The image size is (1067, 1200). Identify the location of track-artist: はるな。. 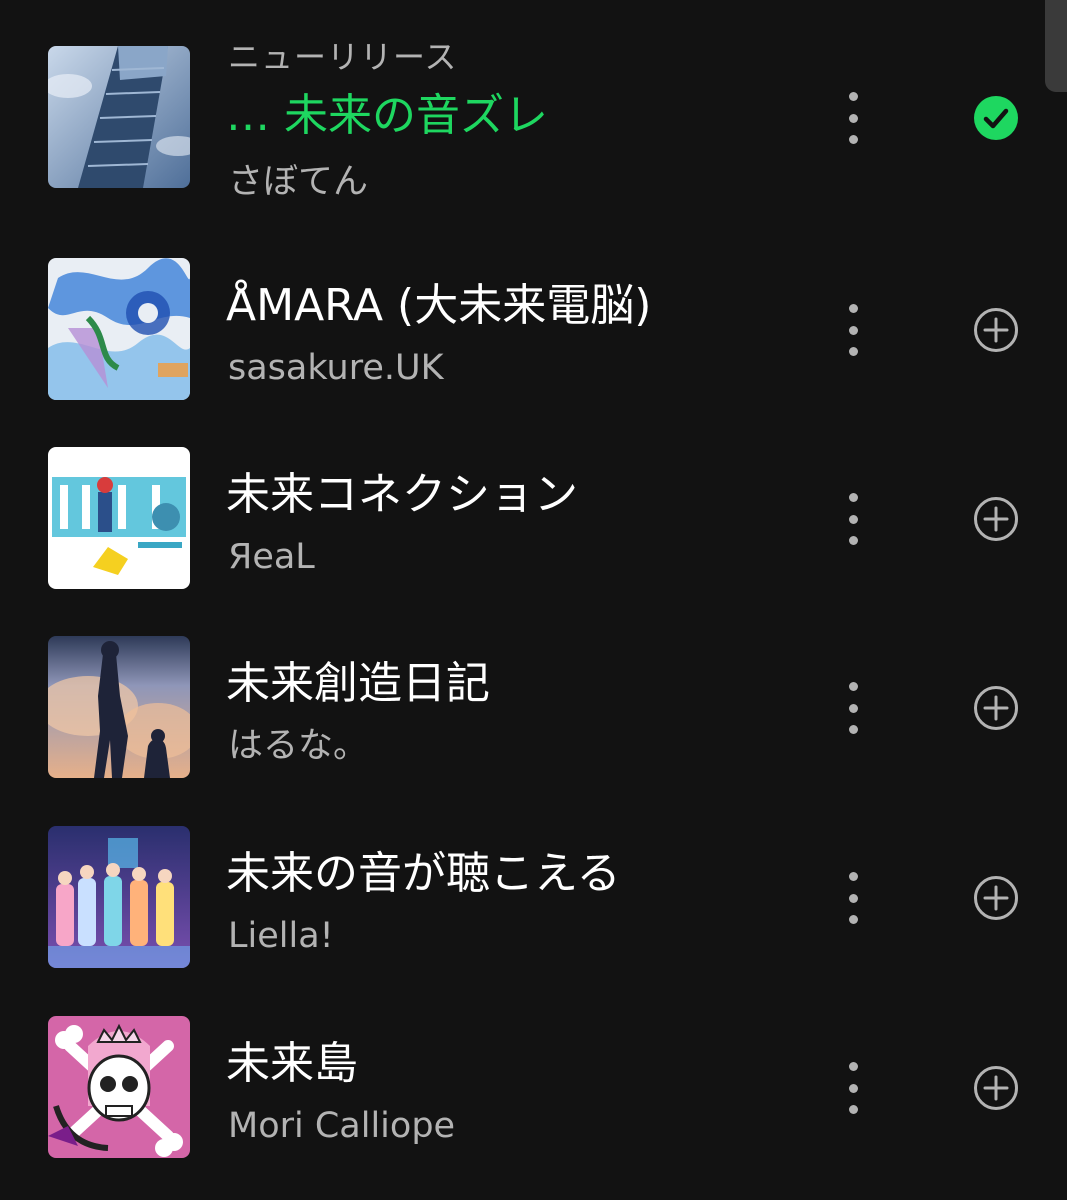
(298, 746).